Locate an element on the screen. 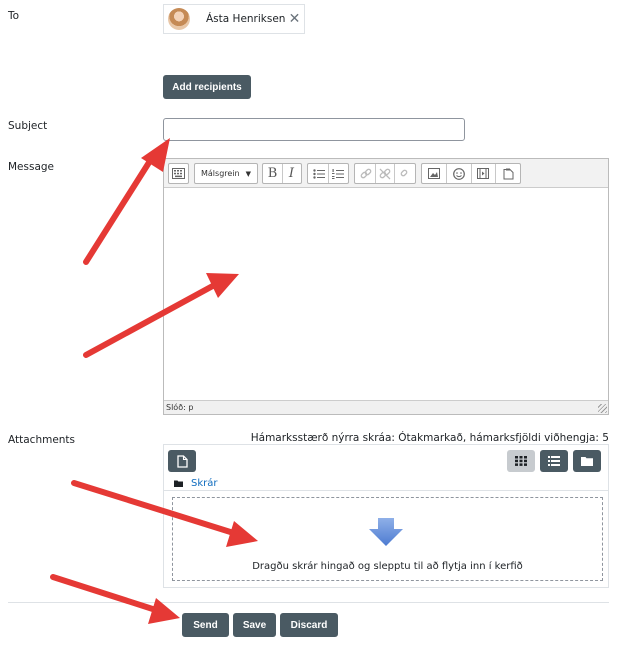 This screenshot has height=646, width=618. arrow-to-subject is located at coordinates (126, 201).